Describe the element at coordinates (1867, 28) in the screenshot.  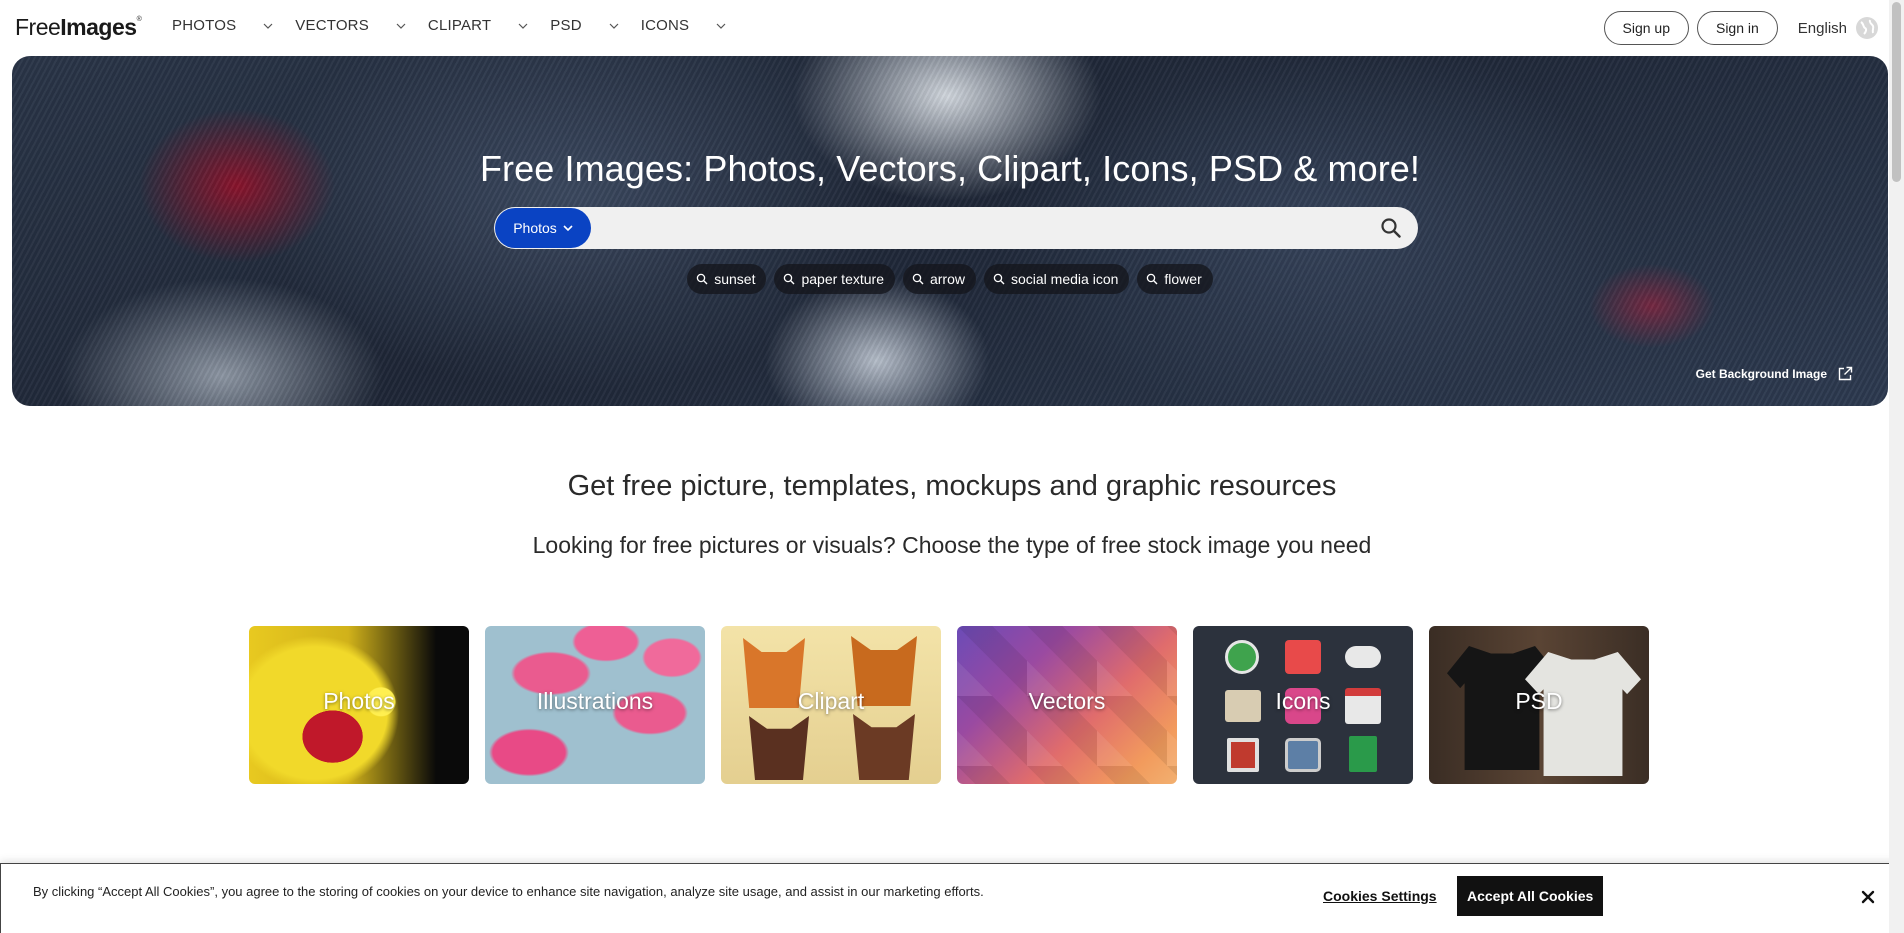
I see `globe-icon` at that location.